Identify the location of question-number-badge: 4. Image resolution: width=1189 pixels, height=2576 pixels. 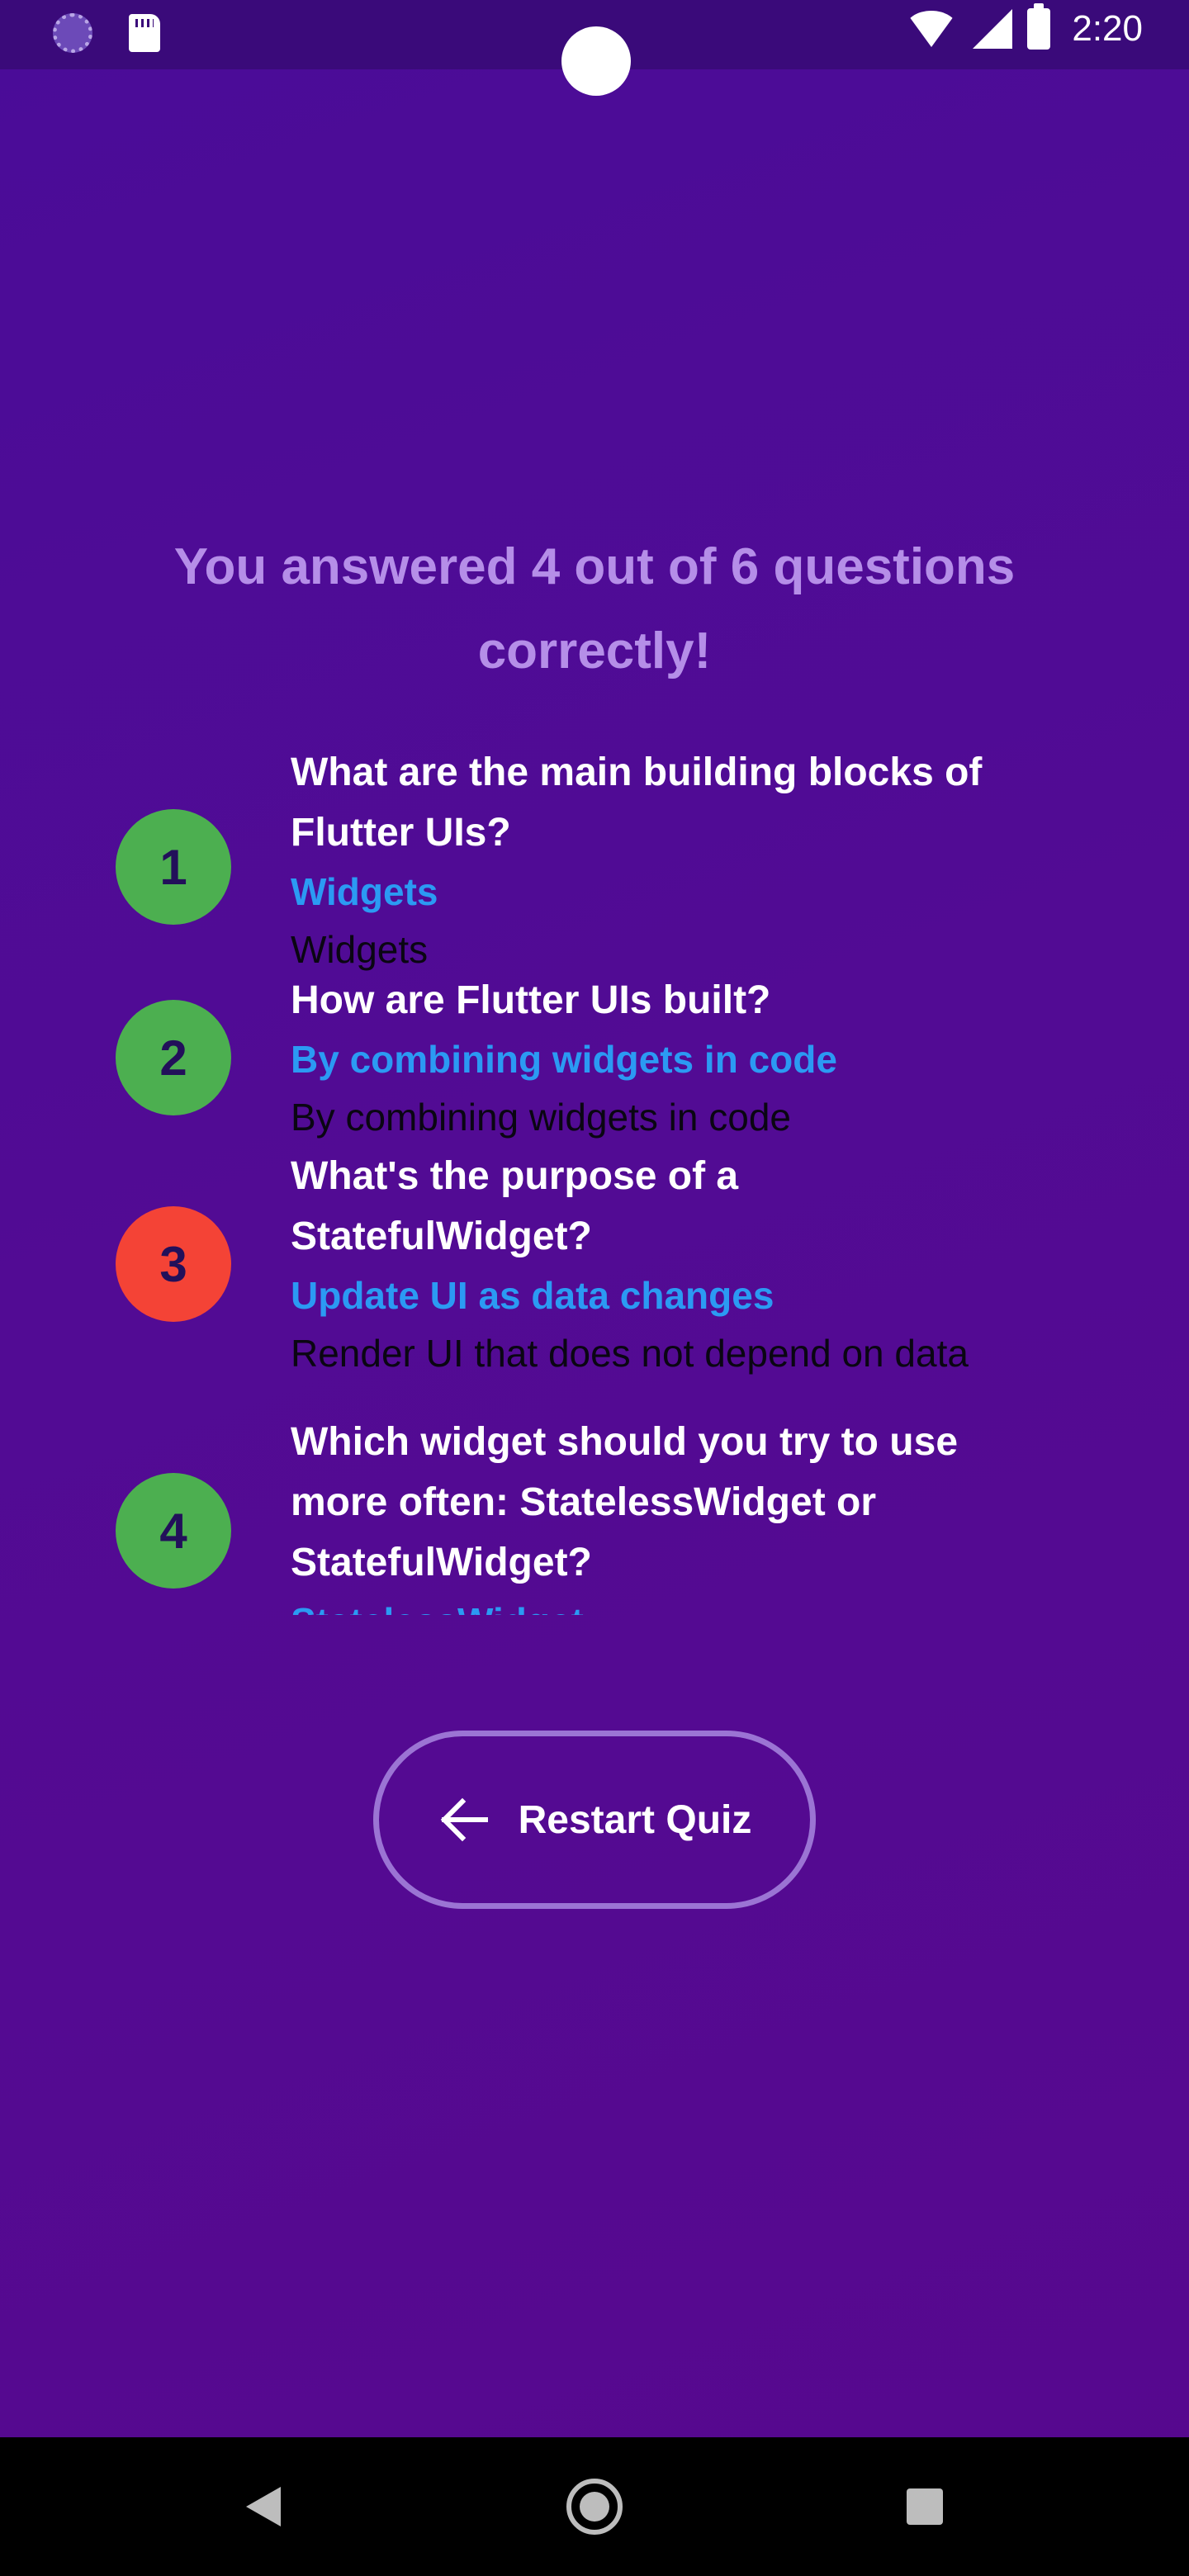
(173, 1531).